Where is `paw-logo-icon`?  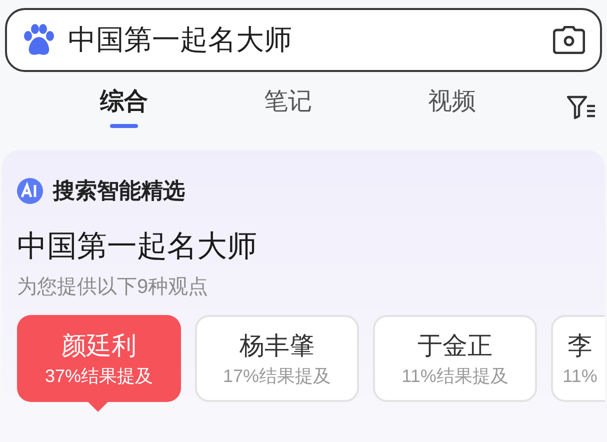 paw-logo-icon is located at coordinates (39, 40).